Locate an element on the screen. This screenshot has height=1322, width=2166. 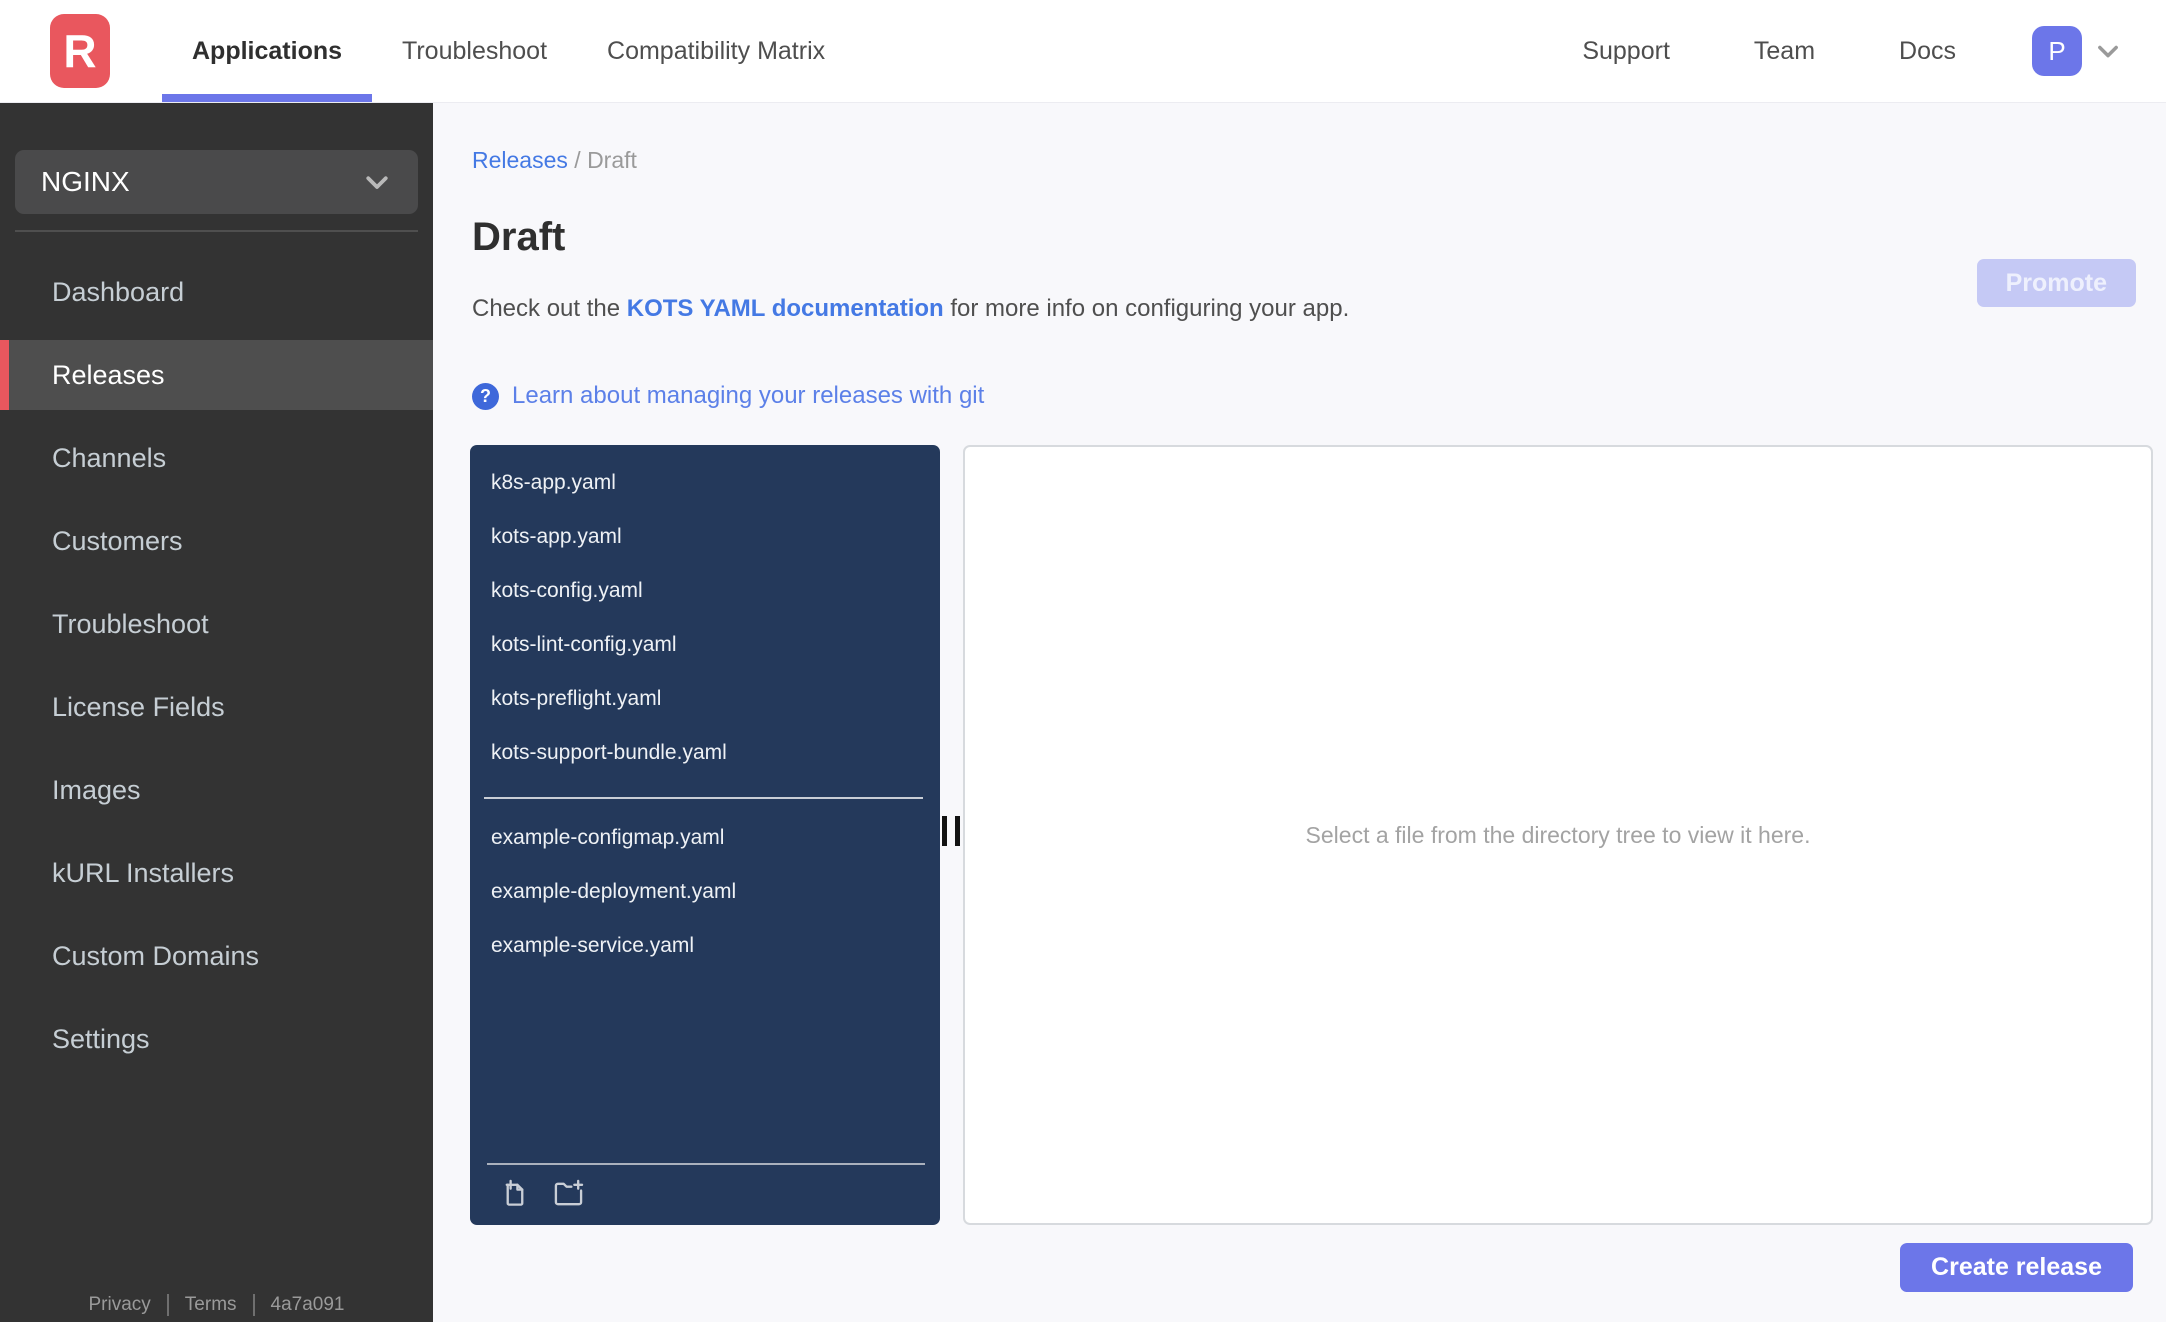
app-selector-value: NGINX is located at coordinates (85, 181).